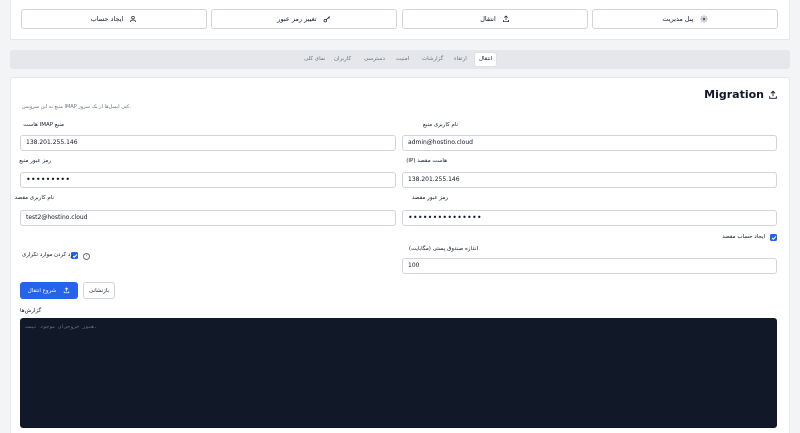 This screenshot has width=800, height=433. I want to click on create-account-button: ایجاد حساب, so click(114, 19).